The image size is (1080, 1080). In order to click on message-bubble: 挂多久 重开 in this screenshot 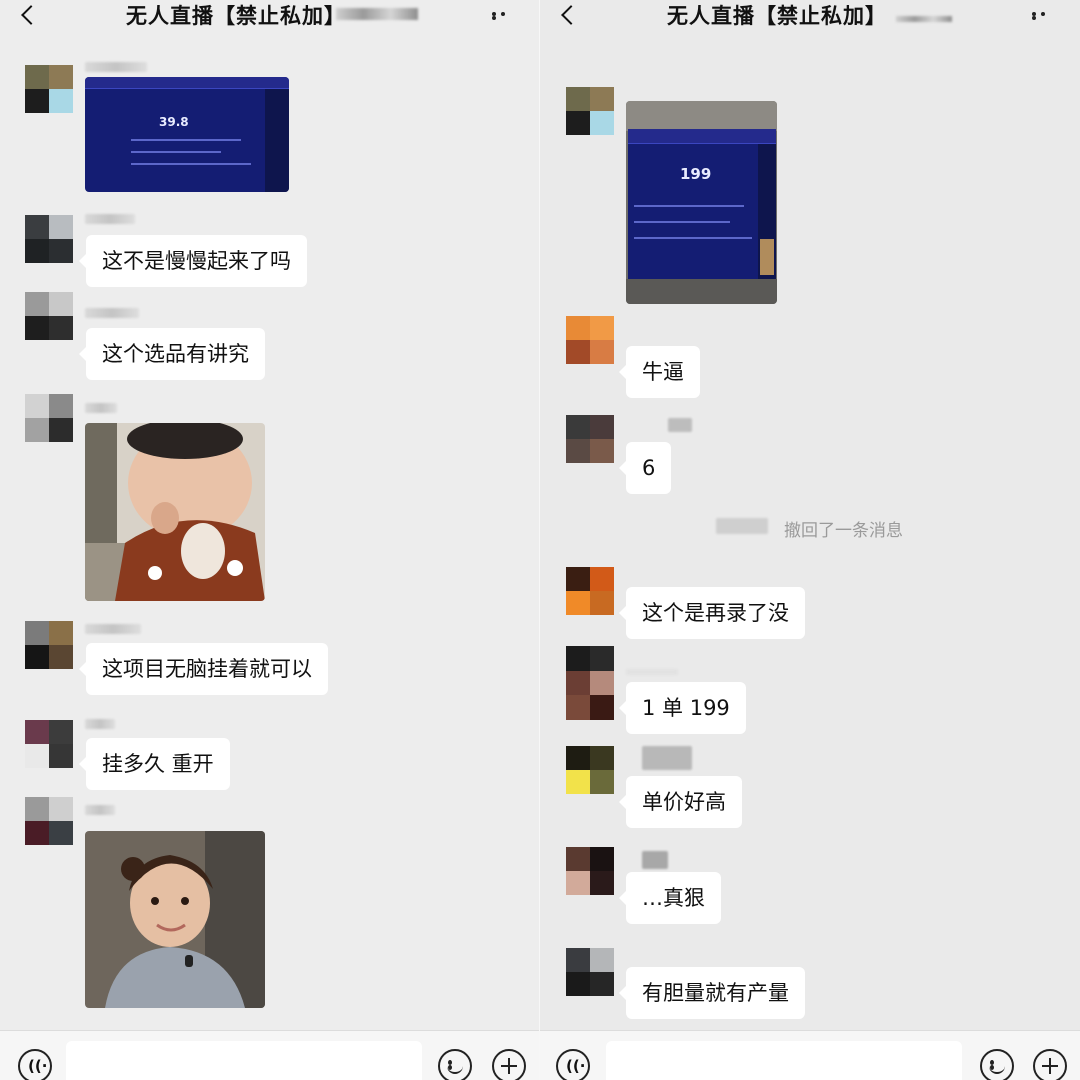, I will do `click(154, 764)`.